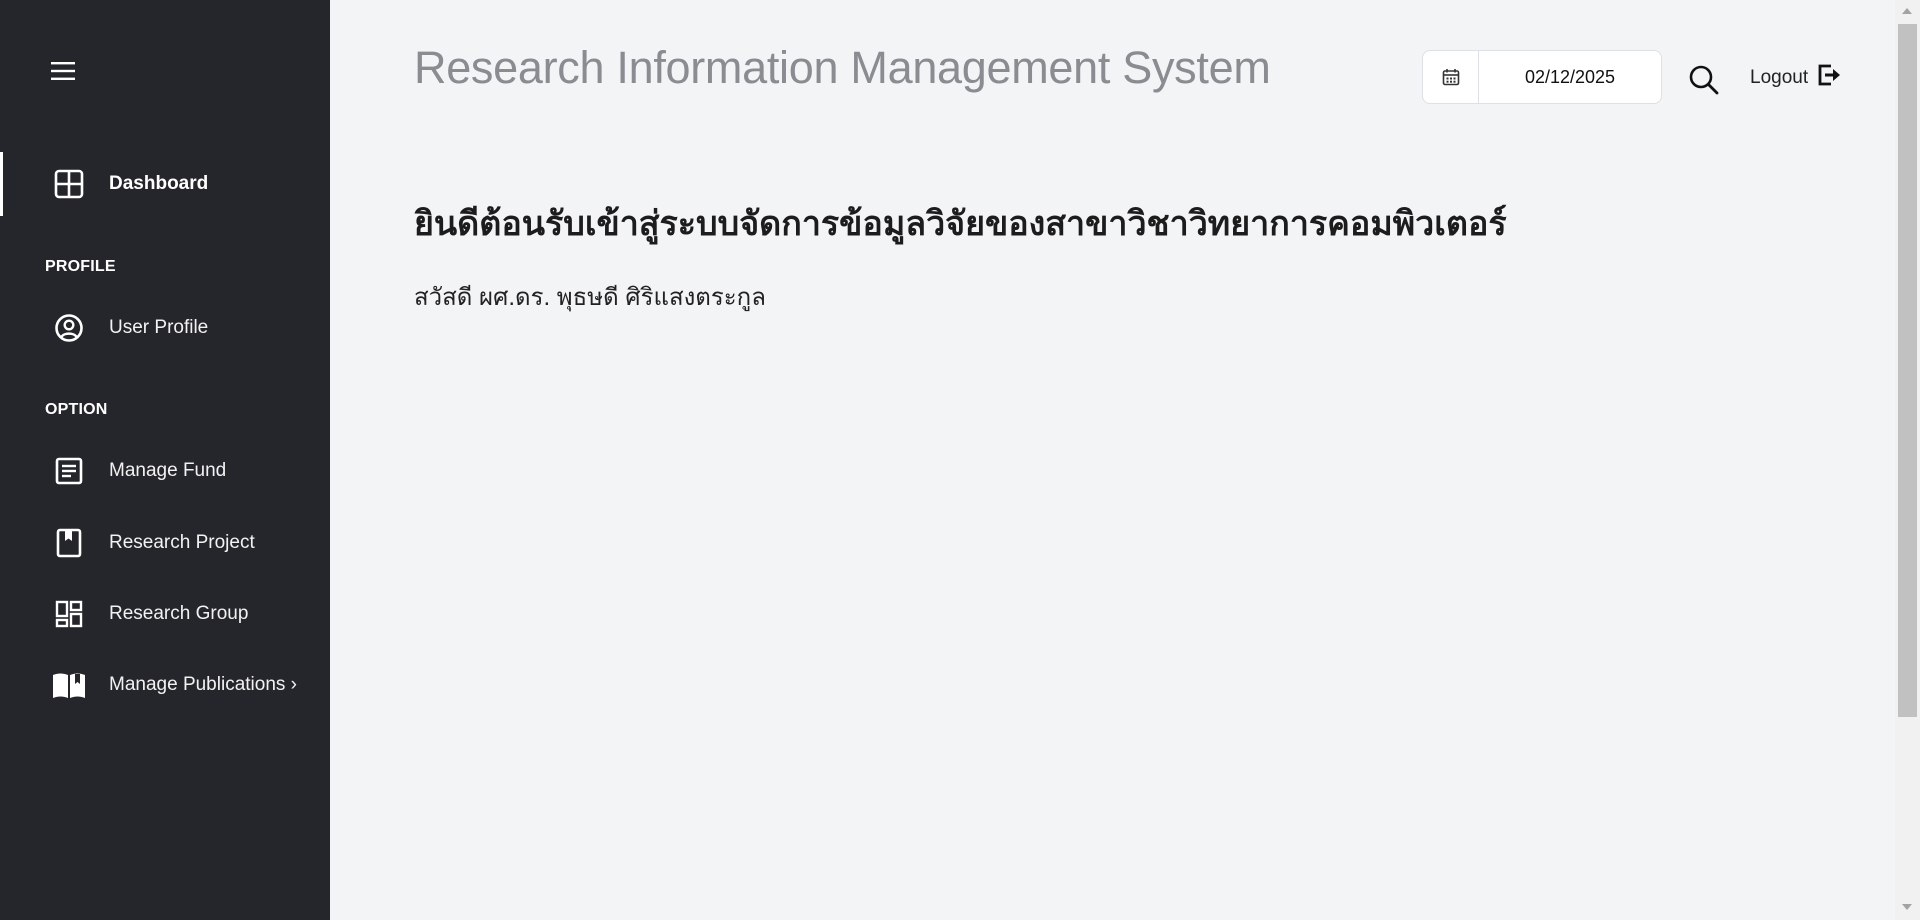 Image resolution: width=1920 pixels, height=920 pixels. Describe the element at coordinates (182, 542) in the screenshot. I see `sidebar-item-label: Research Project` at that location.